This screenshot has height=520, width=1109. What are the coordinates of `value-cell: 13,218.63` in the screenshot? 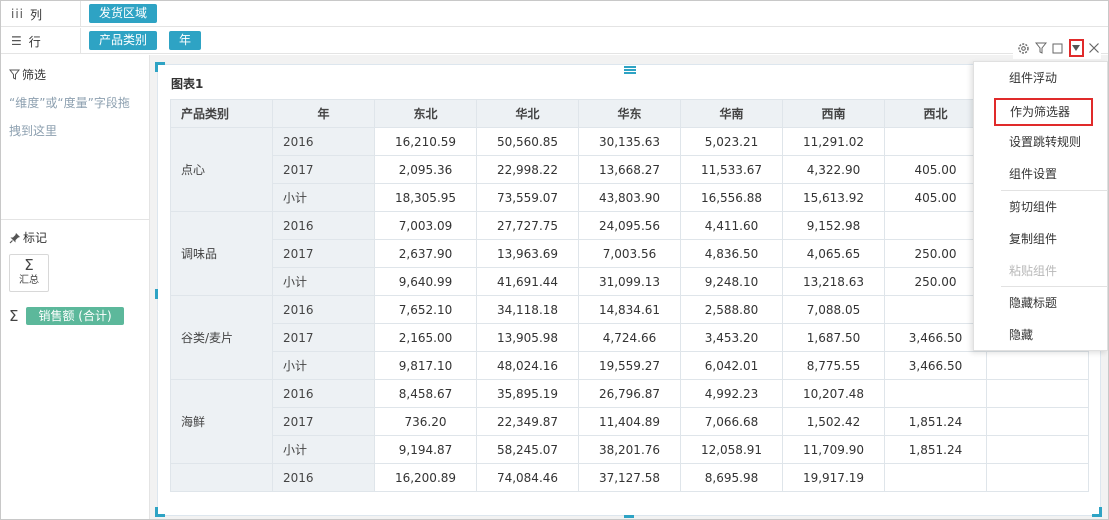 It's located at (833, 281).